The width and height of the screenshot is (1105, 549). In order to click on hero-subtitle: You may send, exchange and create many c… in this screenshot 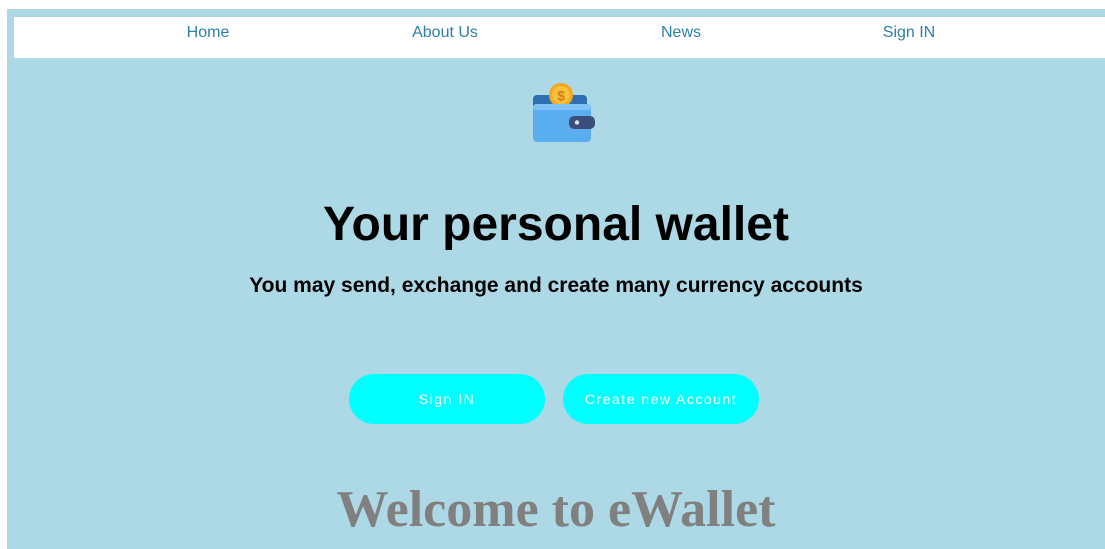, I will do `click(556, 285)`.